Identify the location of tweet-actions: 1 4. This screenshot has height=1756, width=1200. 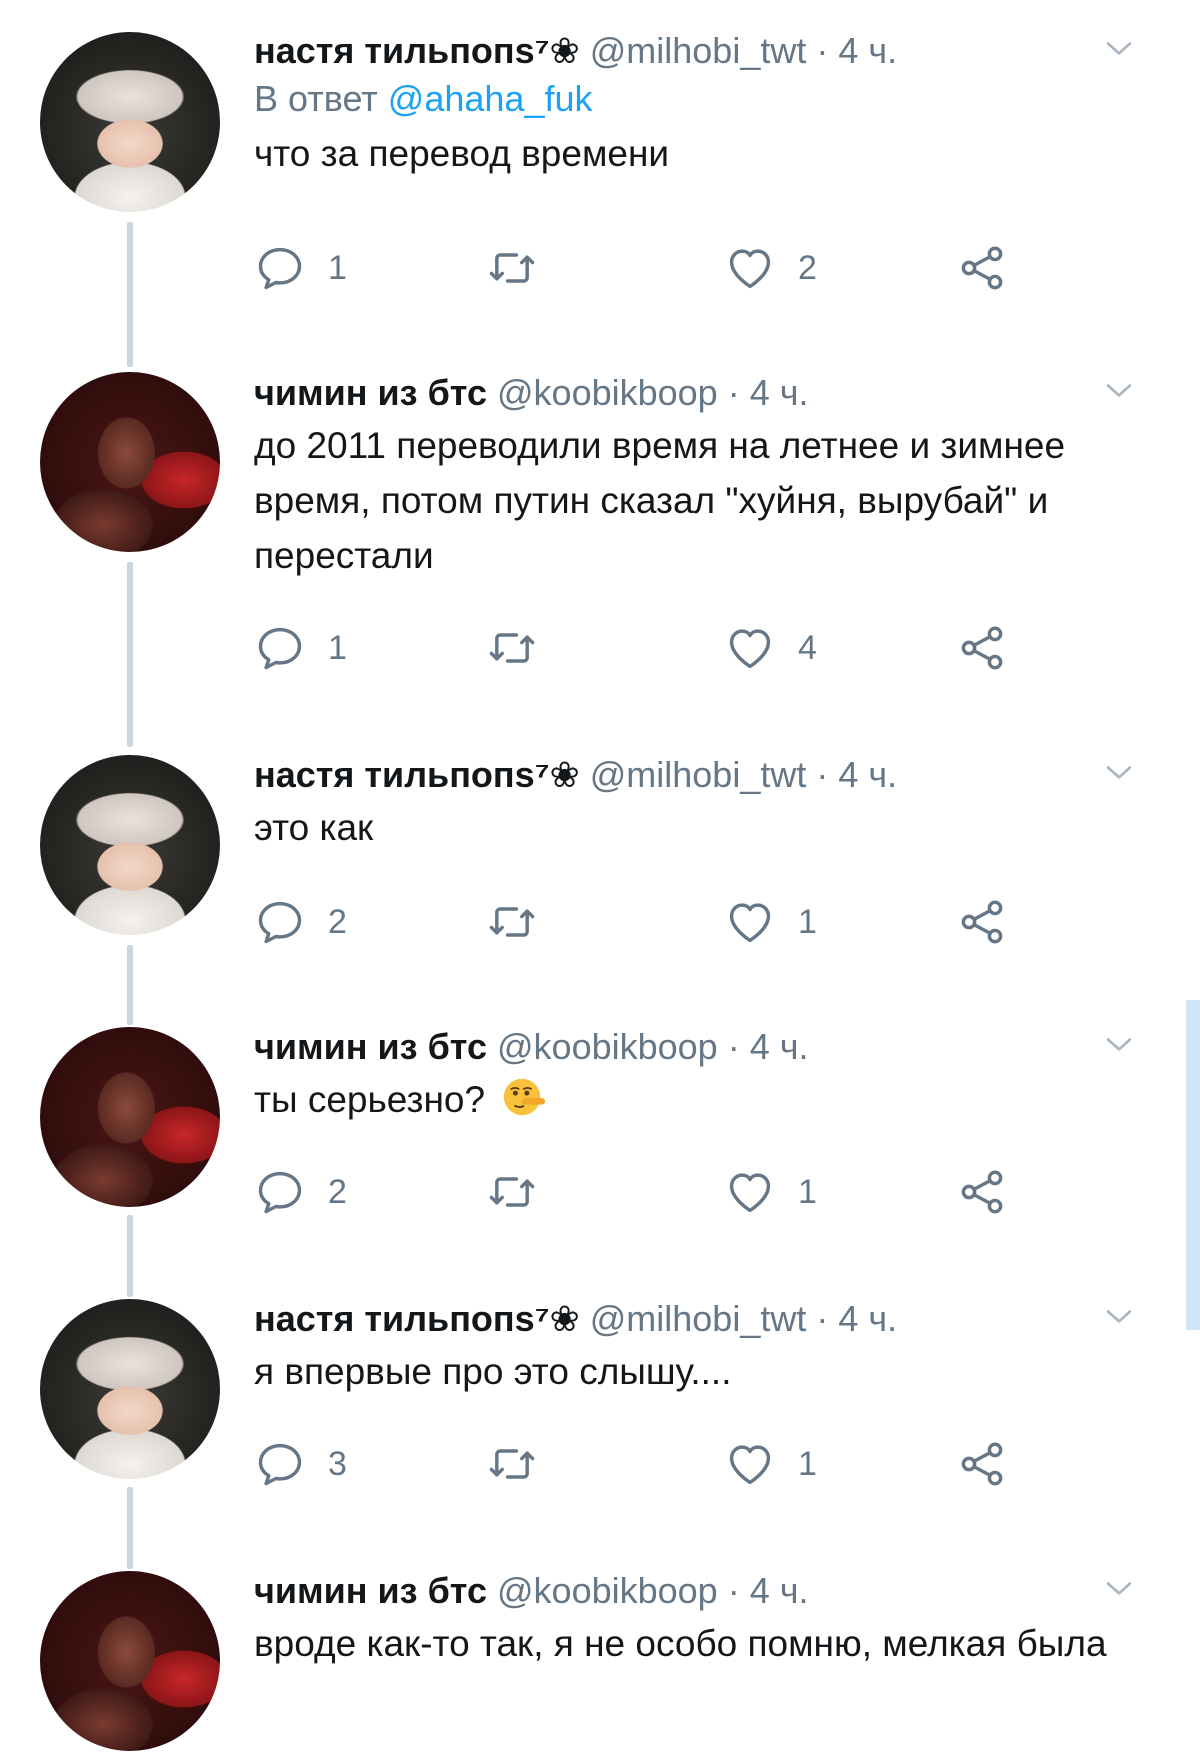
(644, 648).